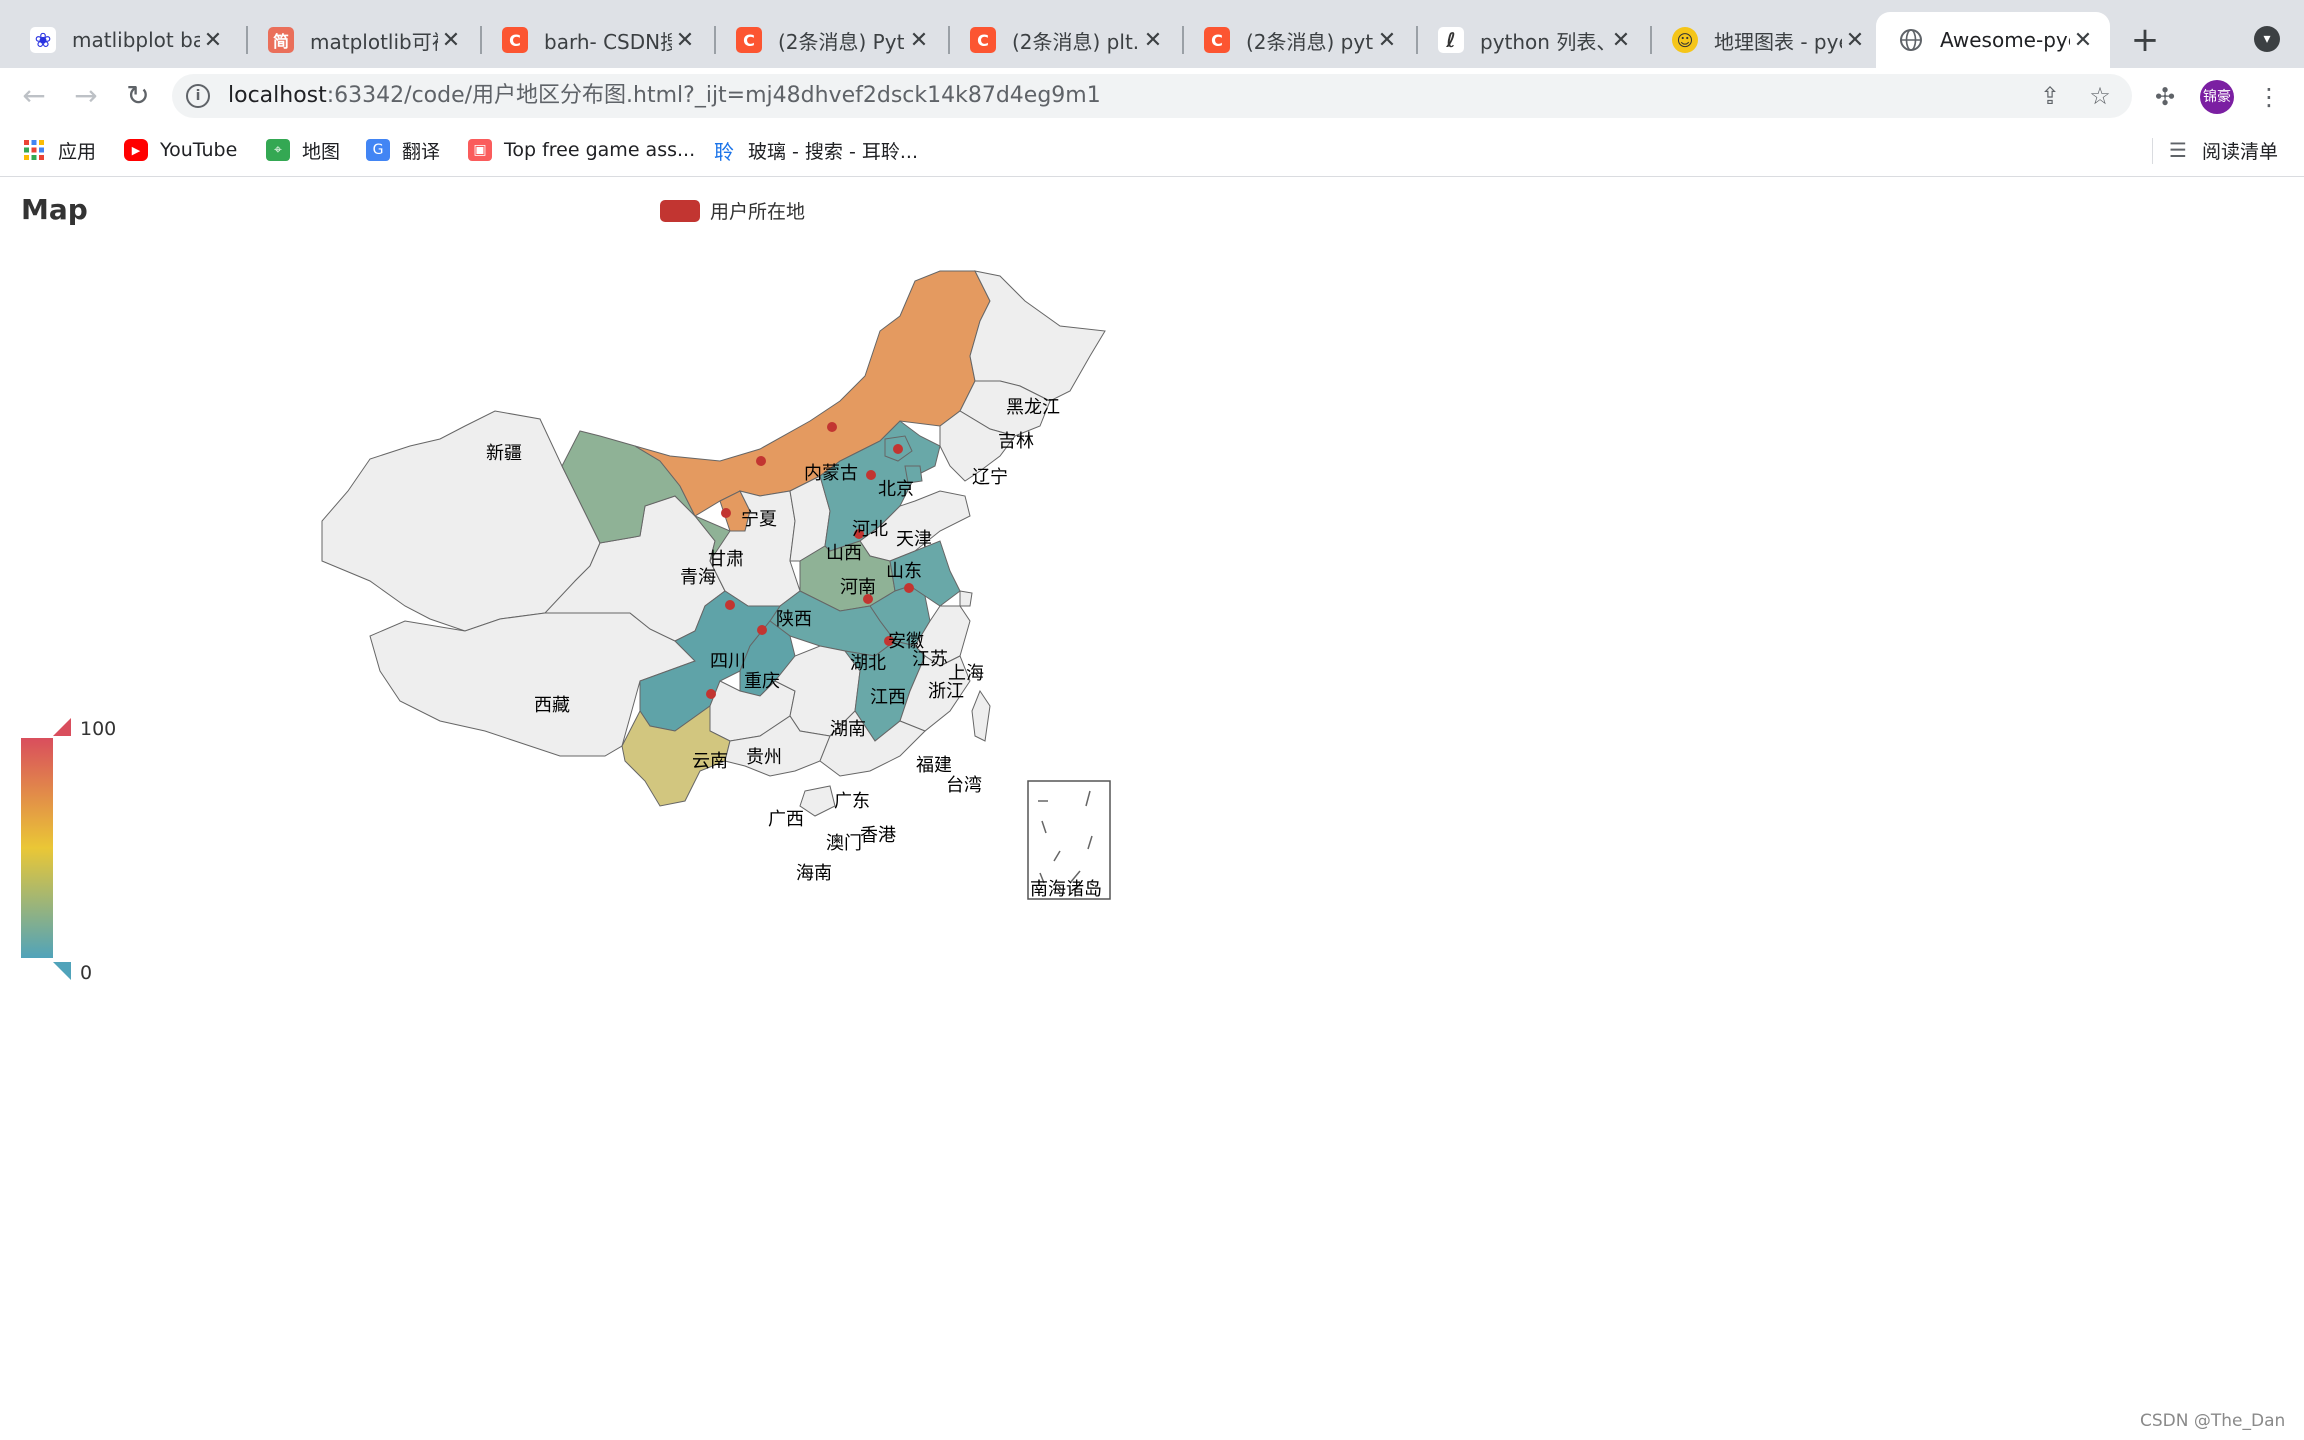 The width and height of the screenshot is (2304, 1440). I want to click on label-fujian: 福建, so click(934, 765).